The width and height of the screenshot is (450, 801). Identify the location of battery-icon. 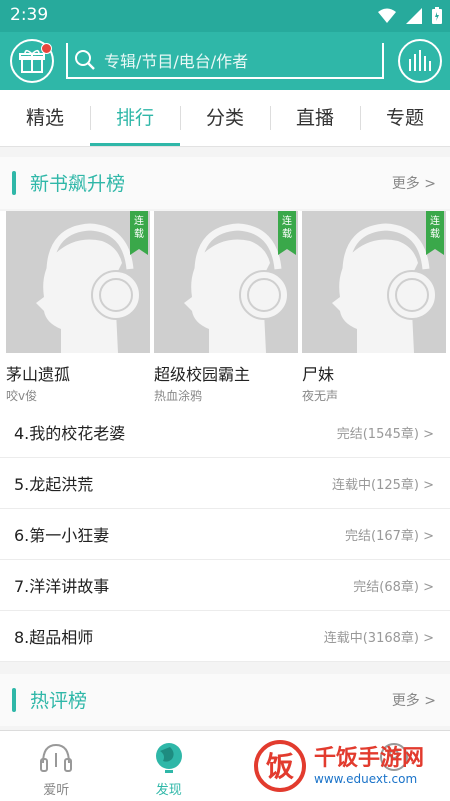
(437, 15).